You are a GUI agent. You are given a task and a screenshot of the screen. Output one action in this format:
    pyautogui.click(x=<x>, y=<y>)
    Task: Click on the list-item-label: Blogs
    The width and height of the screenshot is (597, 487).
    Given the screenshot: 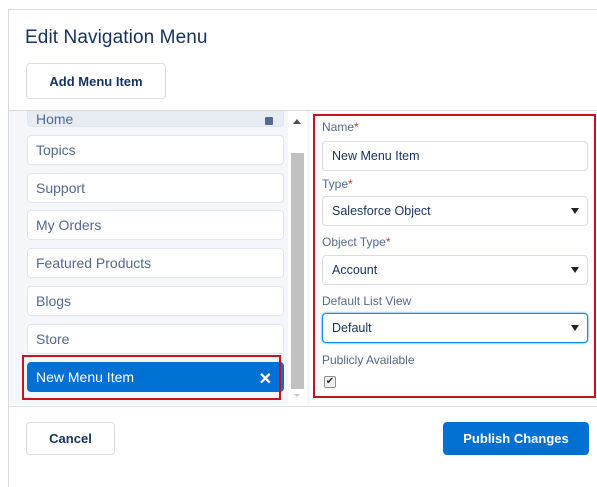 What is the action you would take?
    pyautogui.click(x=54, y=301)
    